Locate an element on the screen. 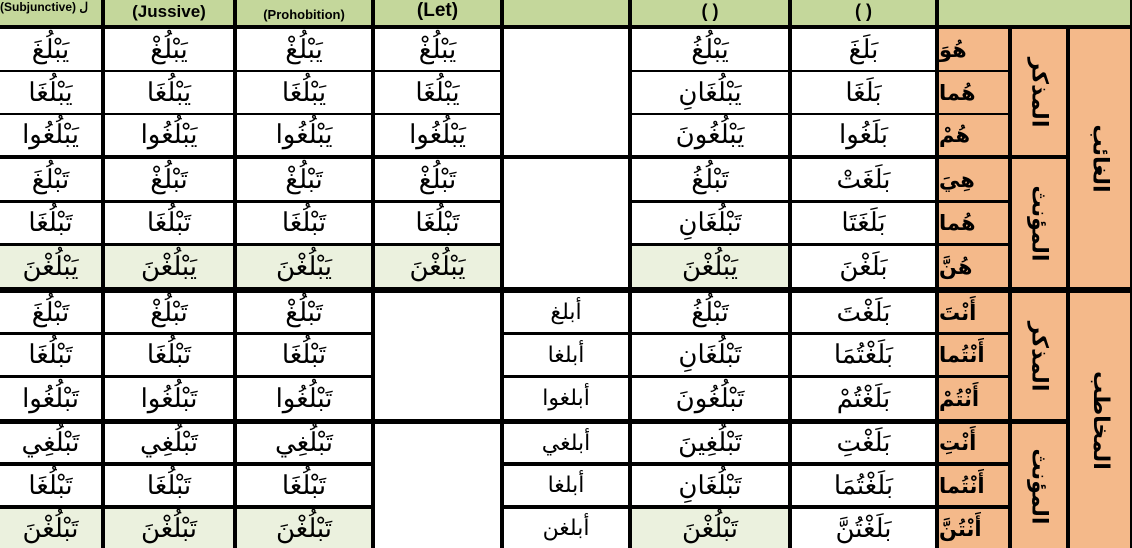  cell-let-text: يَبْلُغْ is located at coordinates (437, 49).